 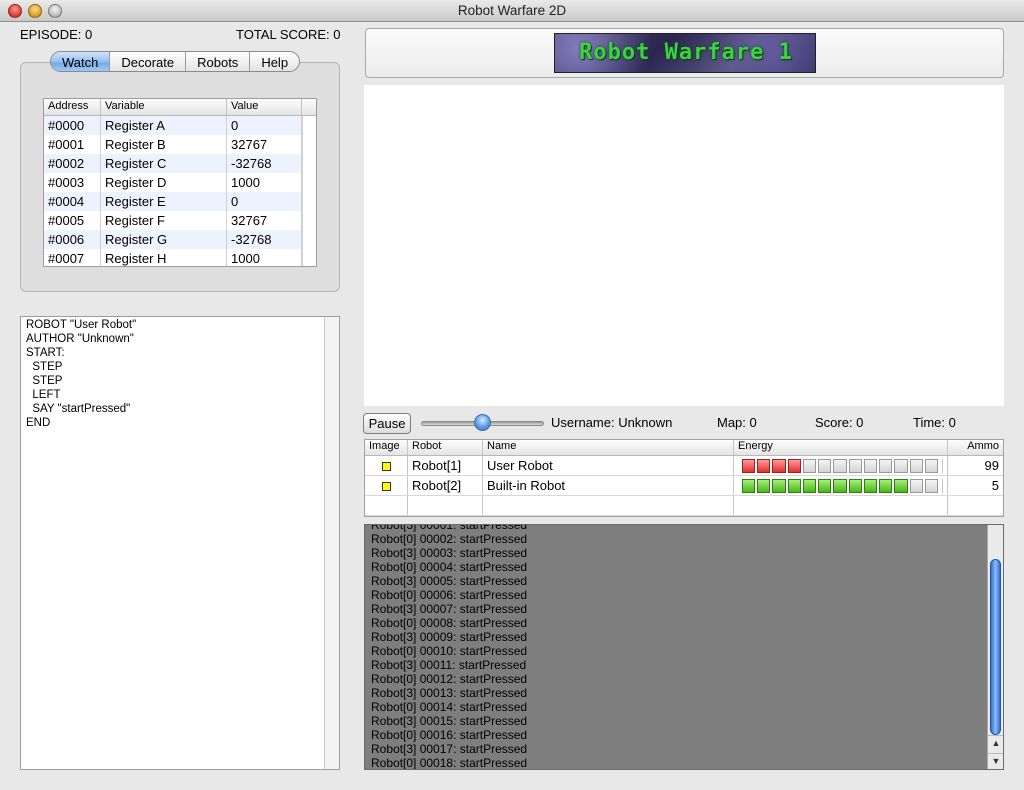 I want to click on robot-icon, so click(x=386, y=486).